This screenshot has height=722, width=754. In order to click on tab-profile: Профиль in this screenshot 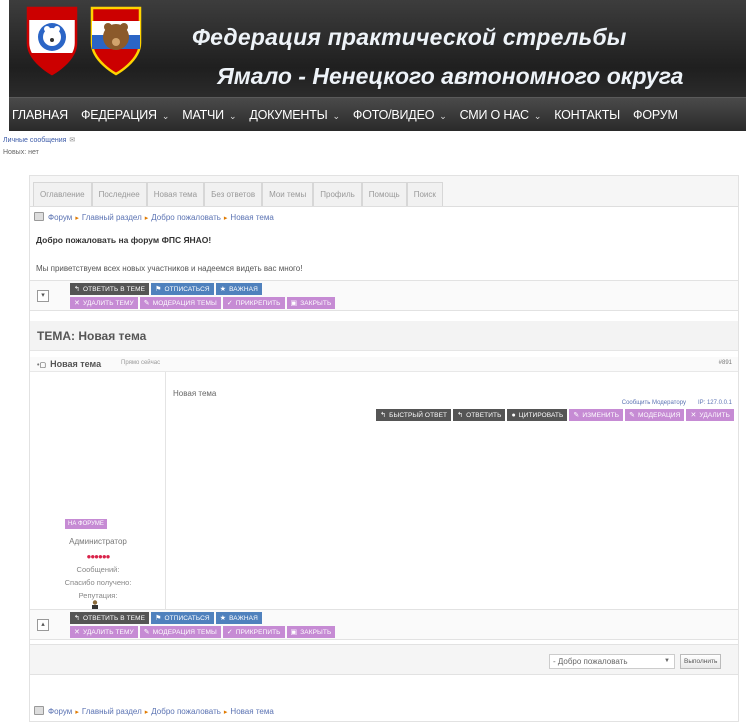, I will do `click(337, 194)`.